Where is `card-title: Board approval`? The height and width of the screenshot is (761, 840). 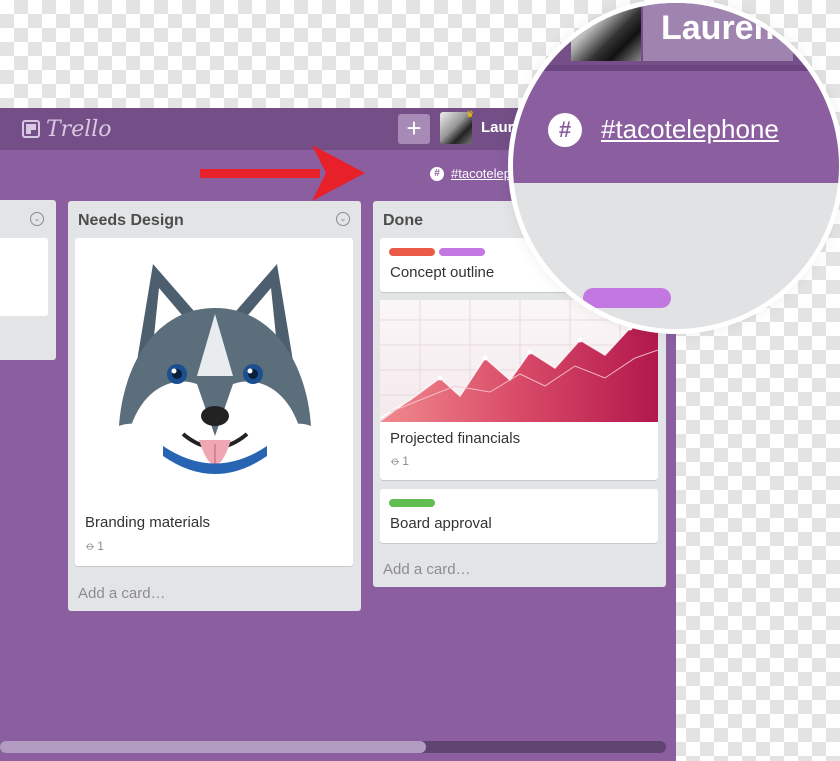
card-title: Board approval is located at coordinates (441, 523).